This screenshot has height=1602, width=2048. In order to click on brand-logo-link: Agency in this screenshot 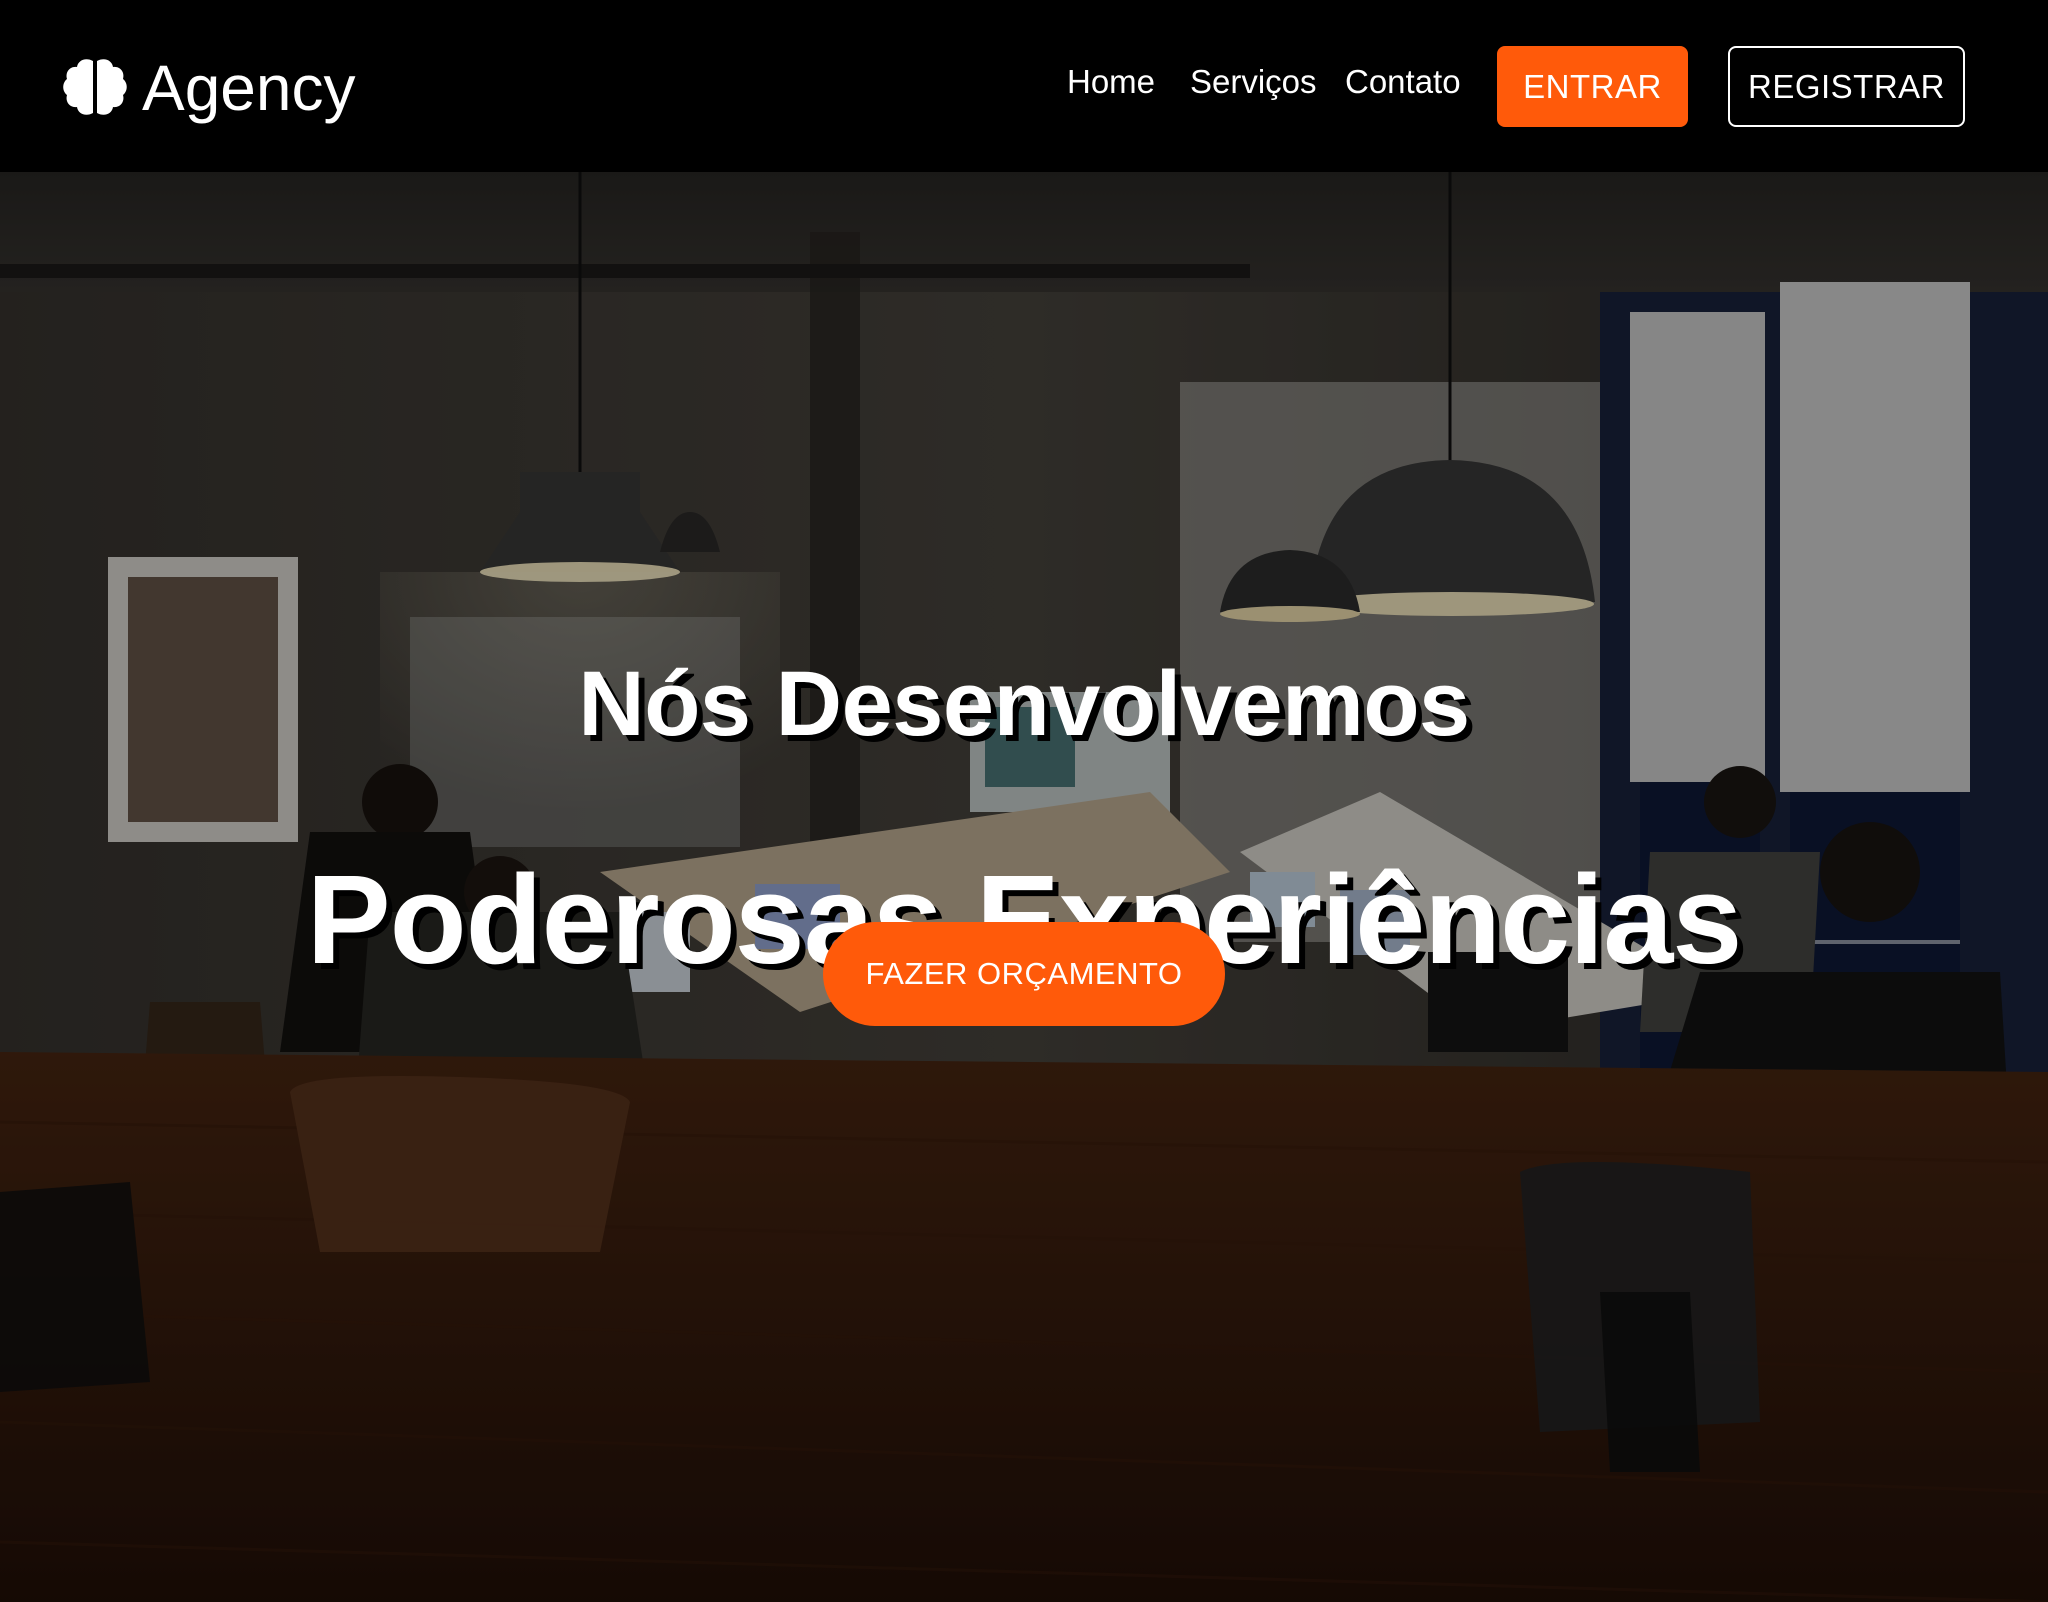, I will do `click(208, 88)`.